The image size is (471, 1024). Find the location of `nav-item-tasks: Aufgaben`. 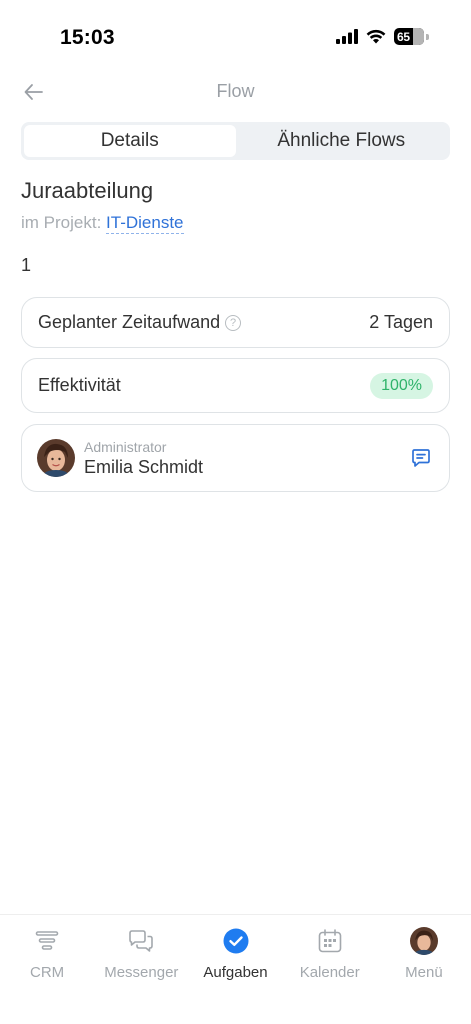

nav-item-tasks: Aufgaben is located at coordinates (235, 969).